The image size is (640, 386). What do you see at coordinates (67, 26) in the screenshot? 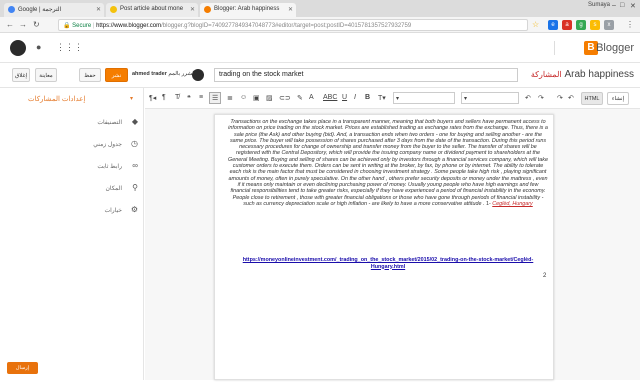
I see `lock-icon: 🔒` at bounding box center [67, 26].